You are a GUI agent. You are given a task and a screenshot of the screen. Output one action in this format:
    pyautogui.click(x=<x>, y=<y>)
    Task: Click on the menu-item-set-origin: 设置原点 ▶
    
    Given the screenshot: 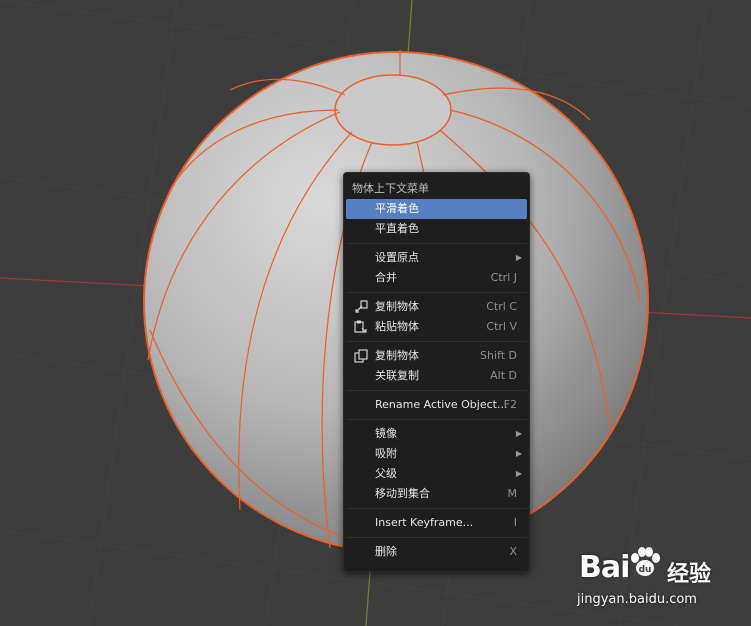 What is the action you would take?
    pyautogui.click(x=436, y=258)
    